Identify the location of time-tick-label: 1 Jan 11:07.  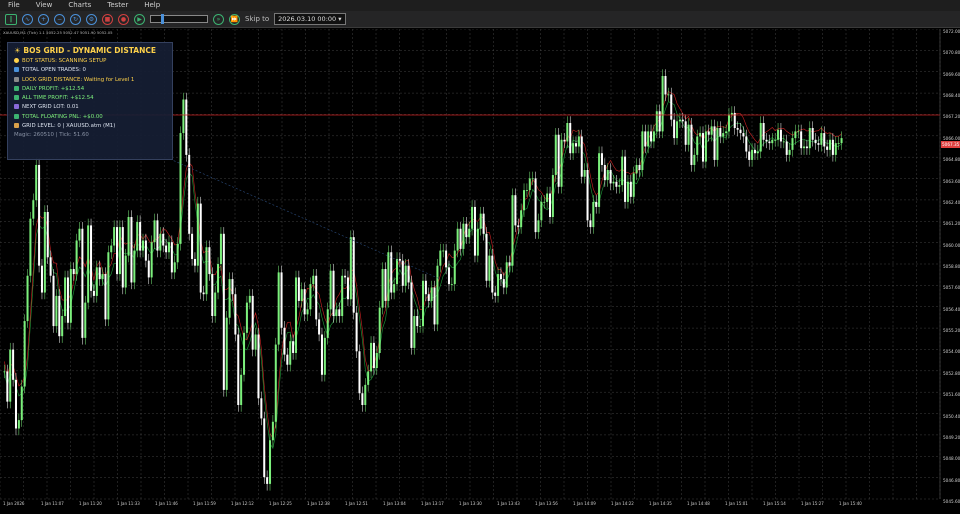
(52, 503).